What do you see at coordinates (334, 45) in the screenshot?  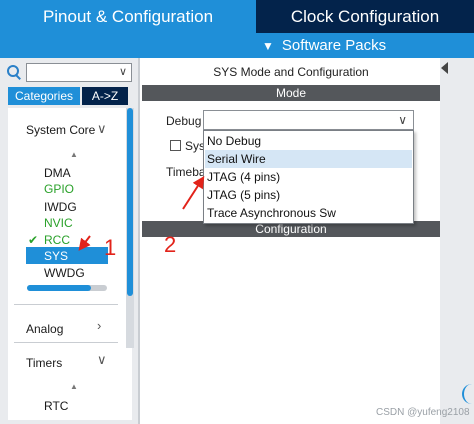 I see `software-packs-label: Software Packs` at bounding box center [334, 45].